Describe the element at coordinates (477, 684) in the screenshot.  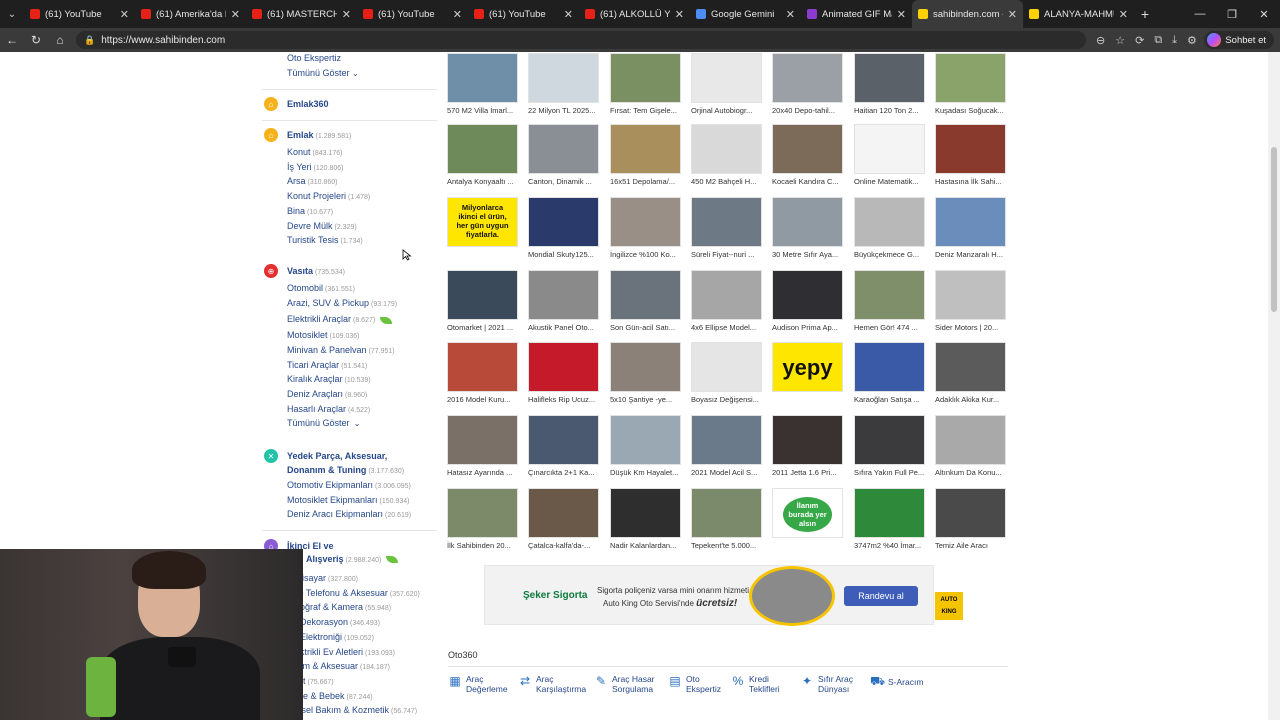
I see `oto360-item: ▦ Araç Değerleme` at that location.